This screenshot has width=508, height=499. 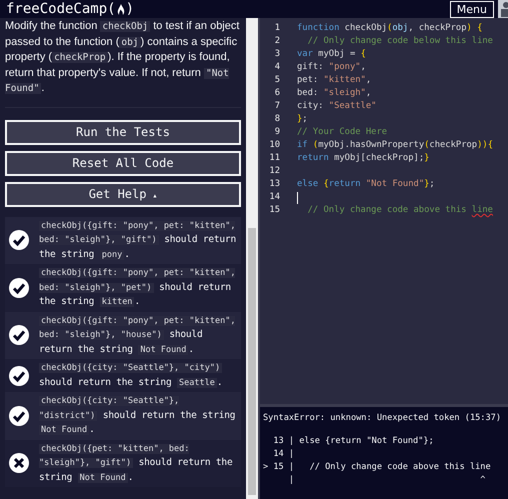 I want to click on line-number: 14, so click(x=274, y=197).